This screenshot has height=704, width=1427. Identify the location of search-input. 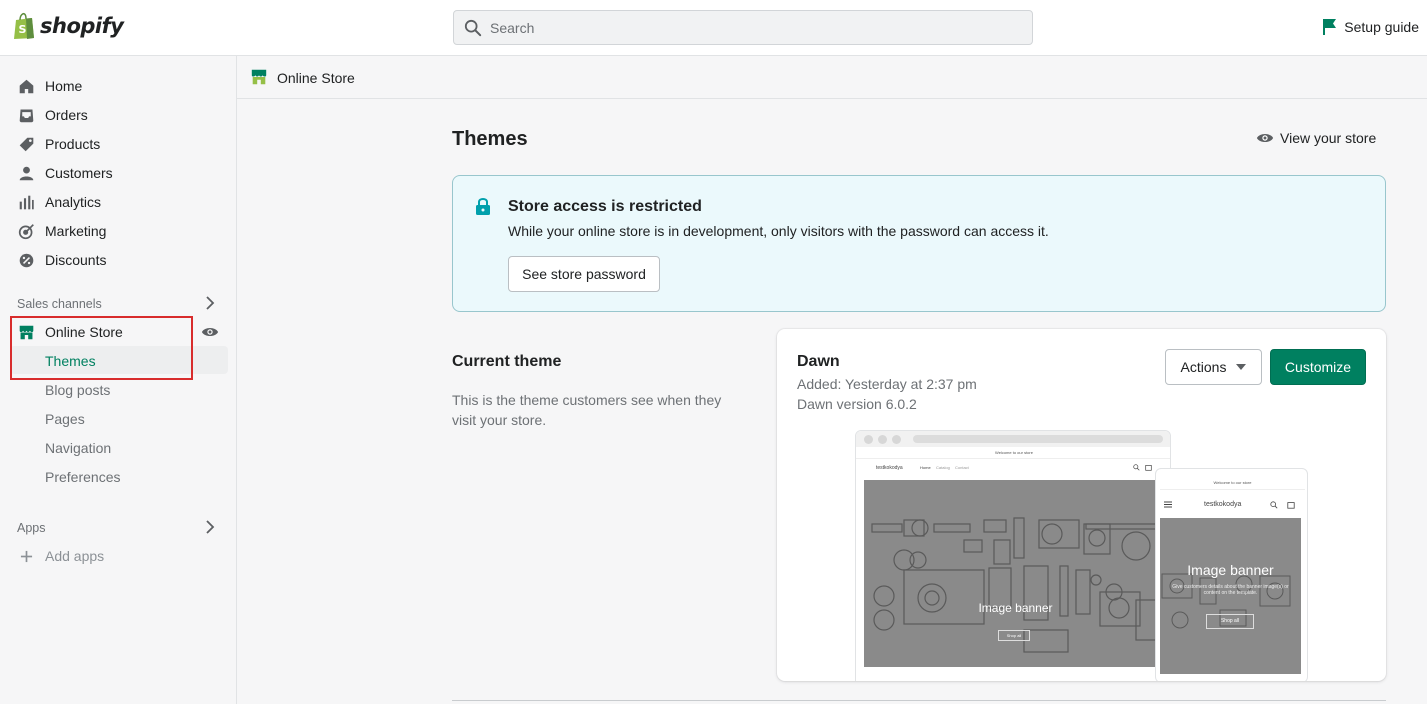
(740, 27).